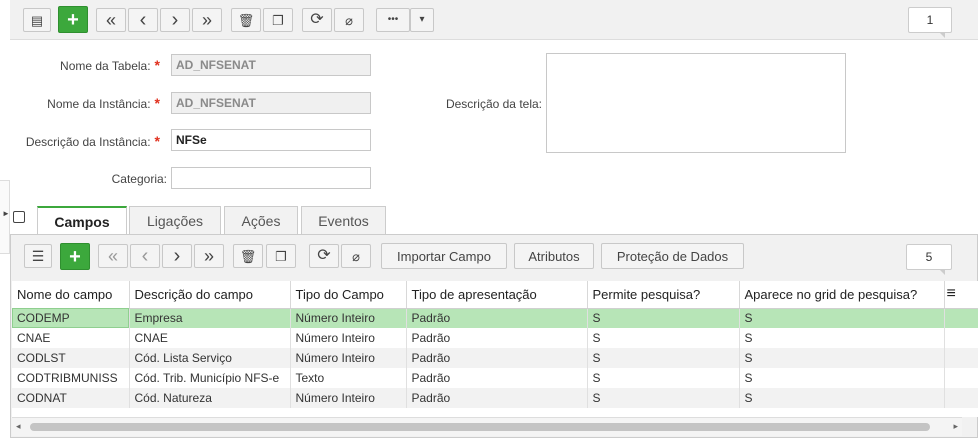 This screenshot has height=438, width=978. What do you see at coordinates (696, 103) in the screenshot?
I see `screen-desc-textarea` at bounding box center [696, 103].